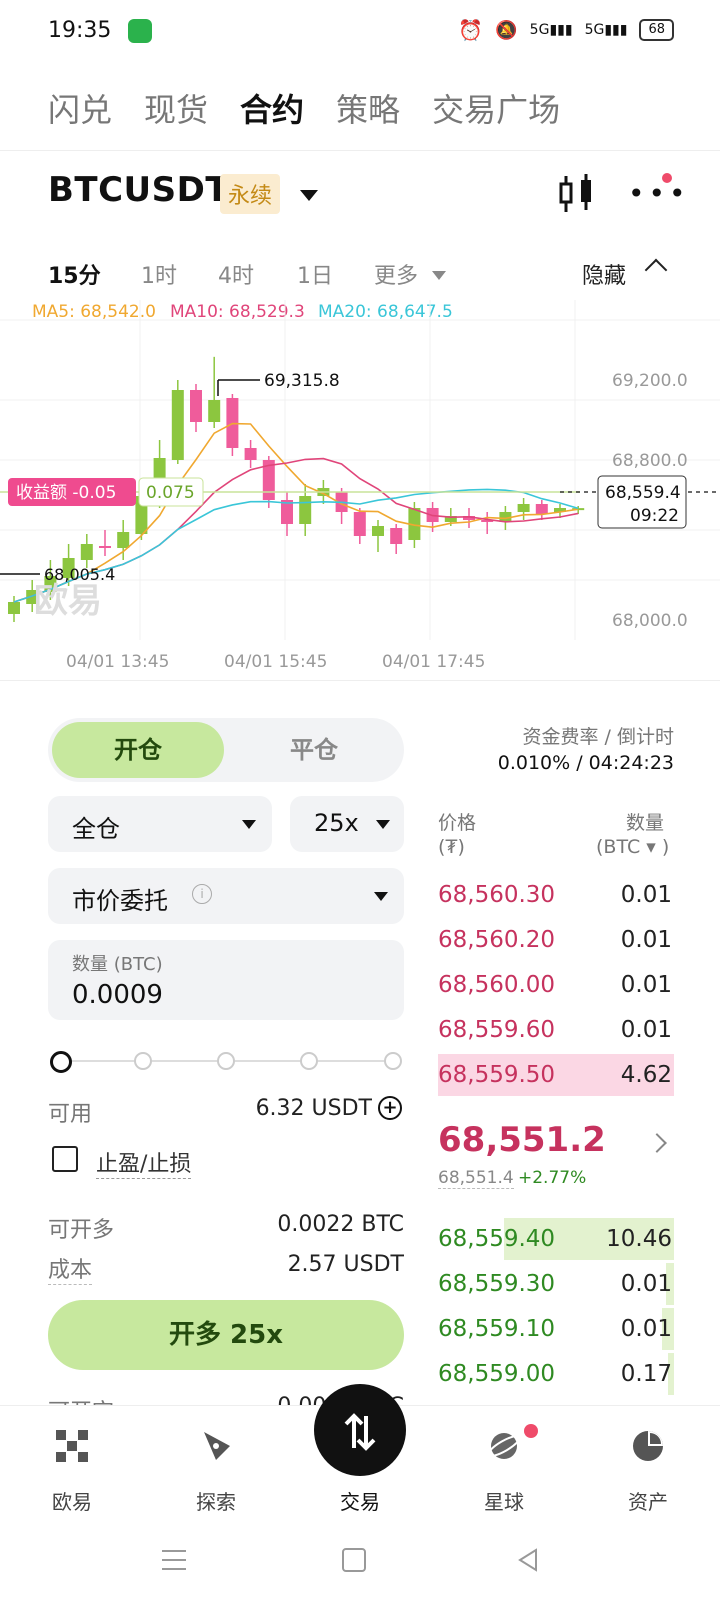 The image size is (720, 1612). I want to click on symbol-name: BTCUSDT, so click(138, 190).